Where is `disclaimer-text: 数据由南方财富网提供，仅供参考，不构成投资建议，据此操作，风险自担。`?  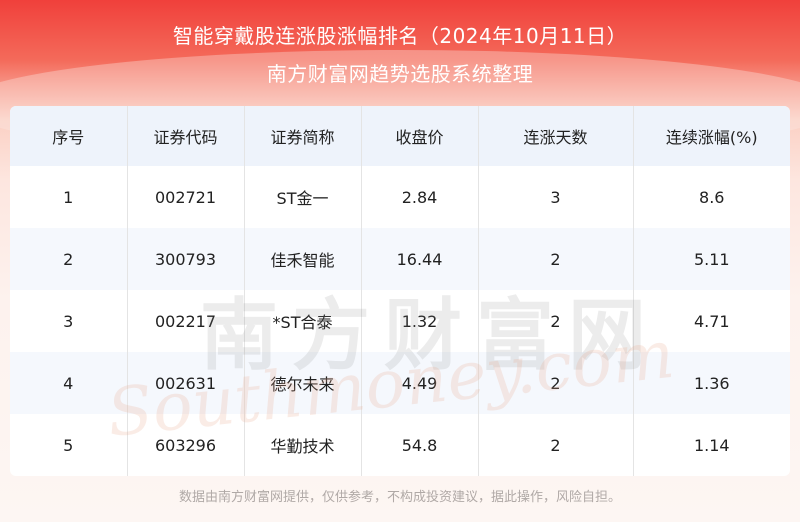 disclaimer-text: 数据由南方财富网提供，仅供参考，不构成投资建议，据此操作，风险自担。 is located at coordinates (399, 497).